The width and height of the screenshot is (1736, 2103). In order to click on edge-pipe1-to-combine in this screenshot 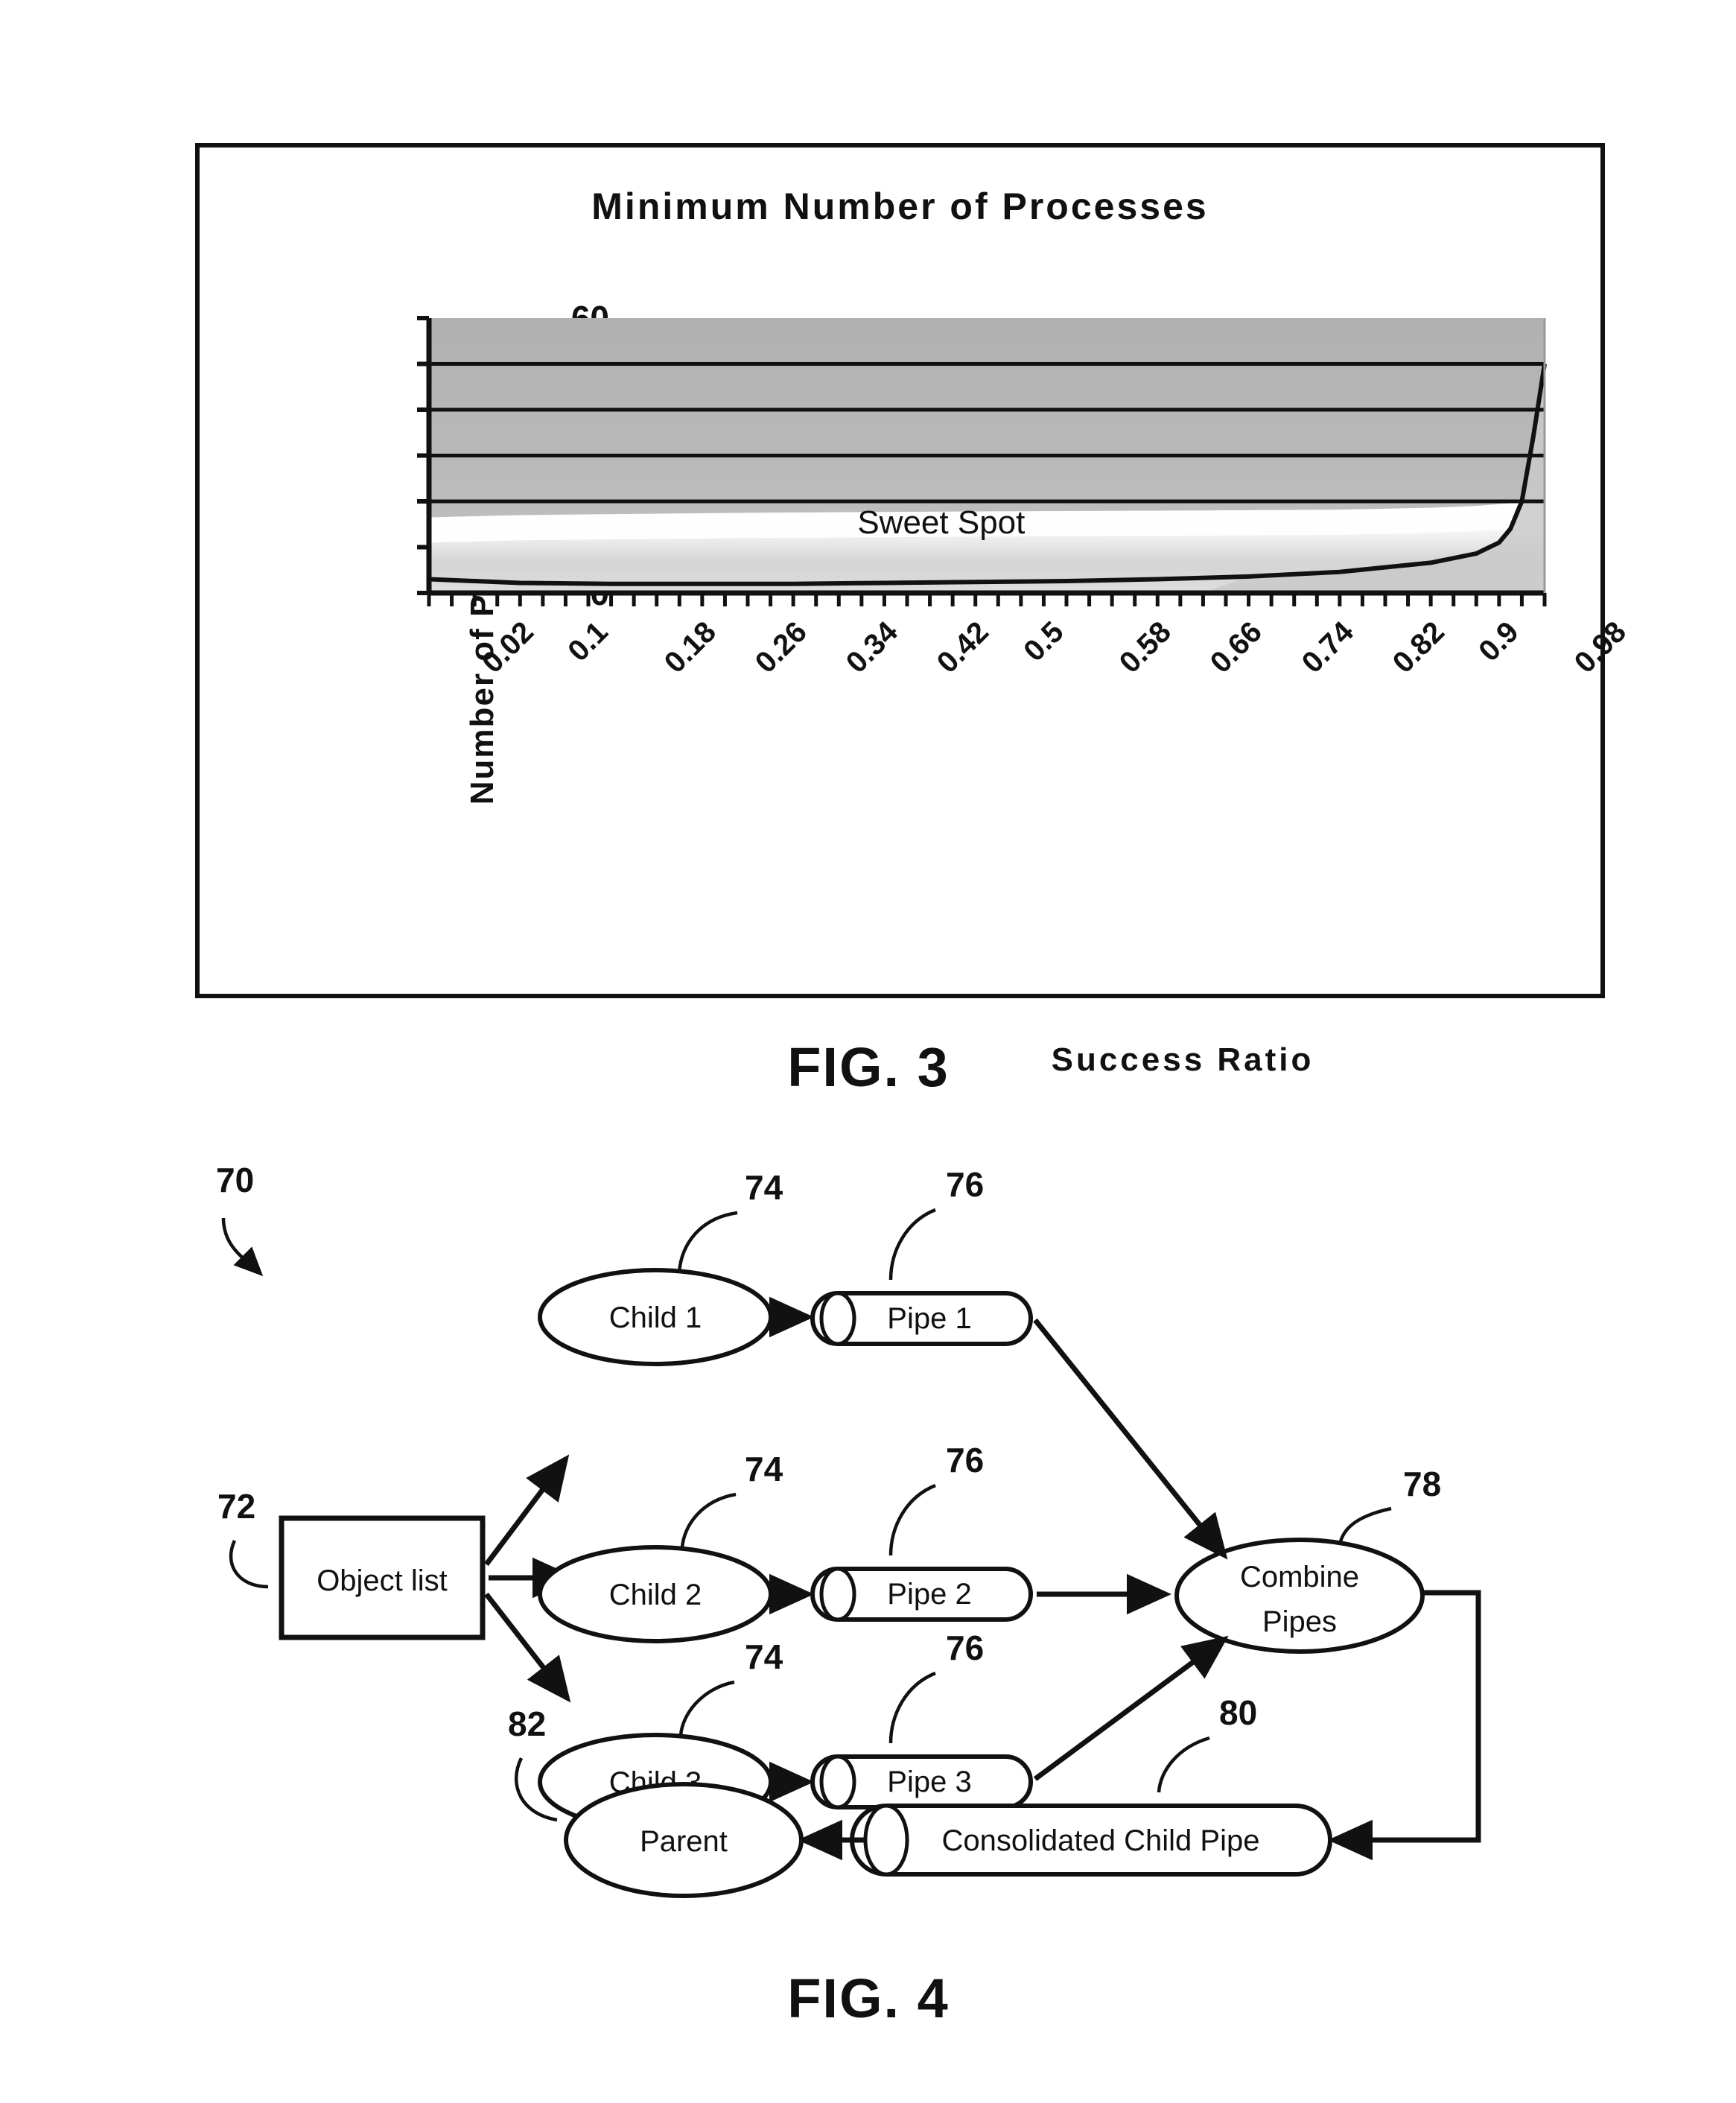, I will do `click(1130, 1439)`.